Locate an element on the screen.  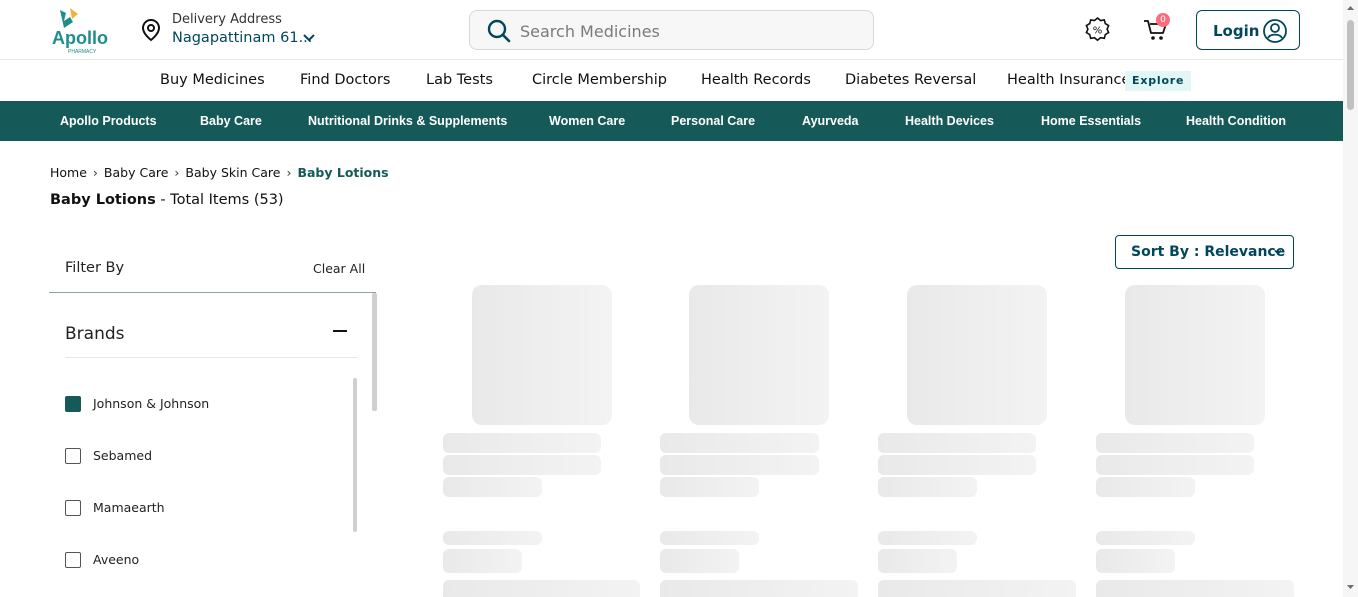
category-health-devices: Health Devices is located at coordinates (949, 121).